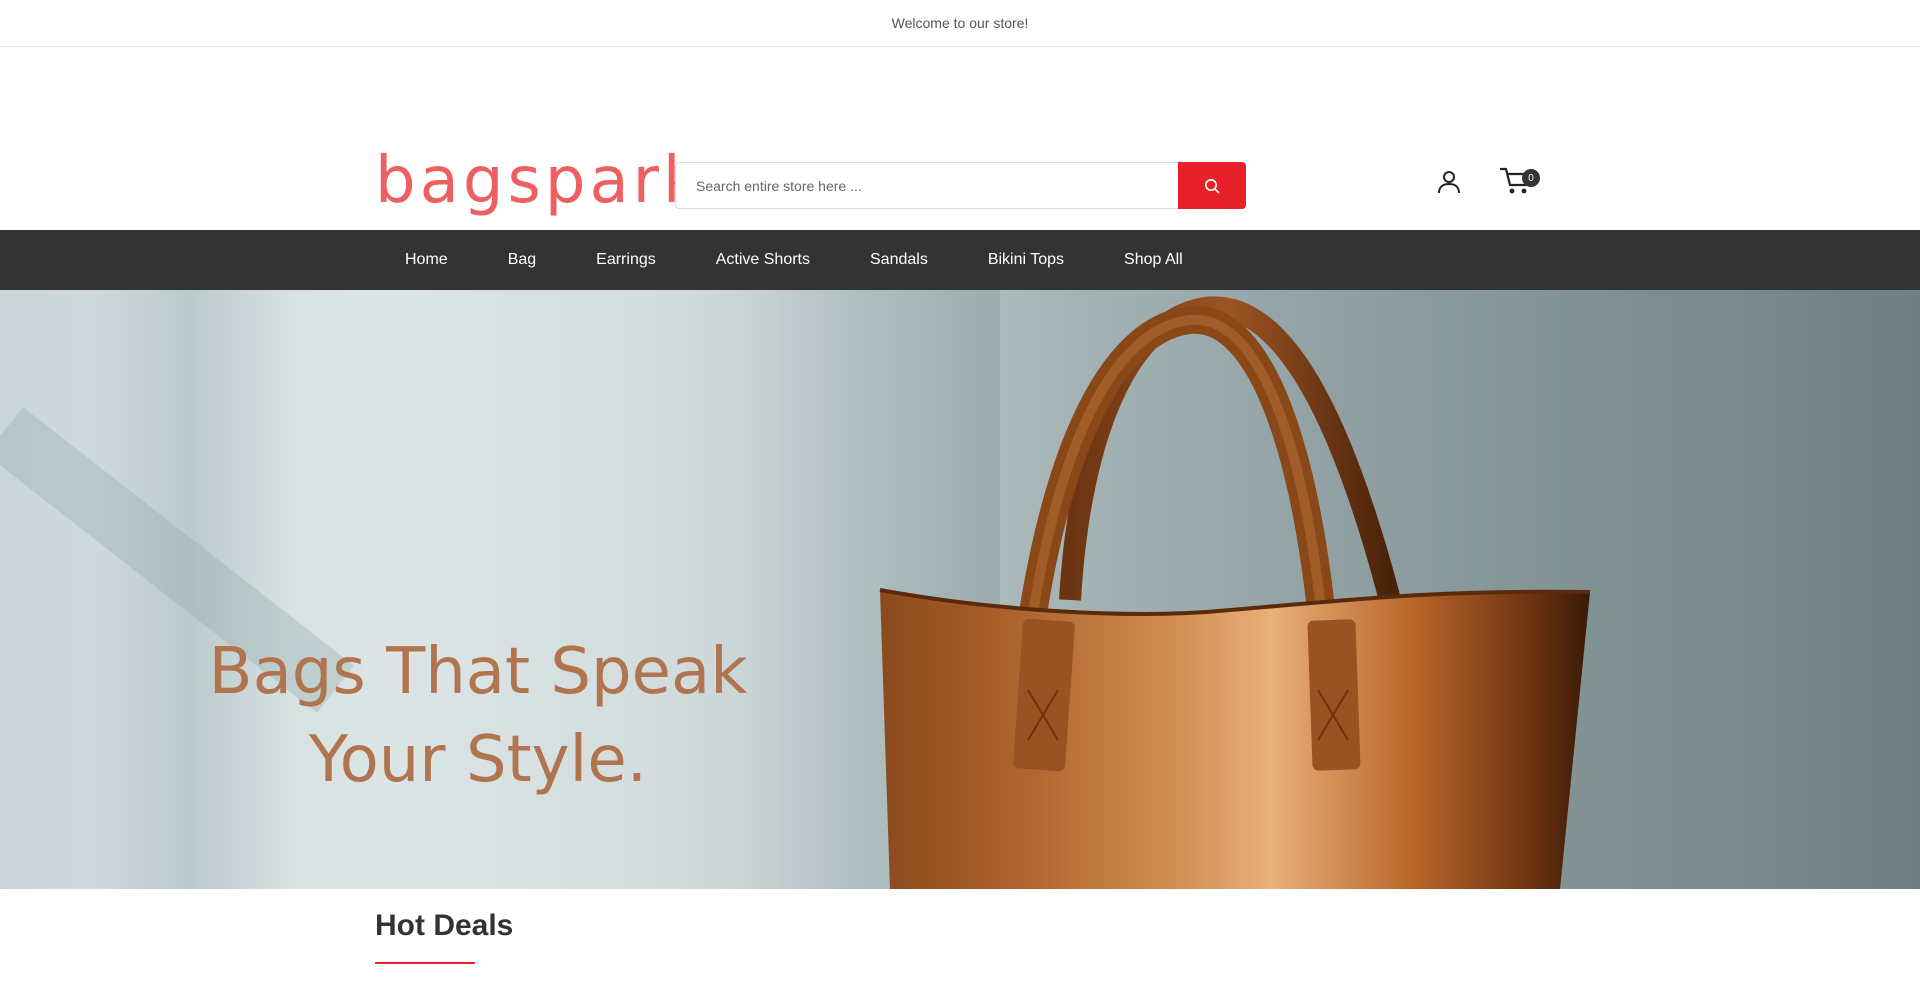 The image size is (1920, 993). I want to click on nav-item-home: Home, so click(426, 260).